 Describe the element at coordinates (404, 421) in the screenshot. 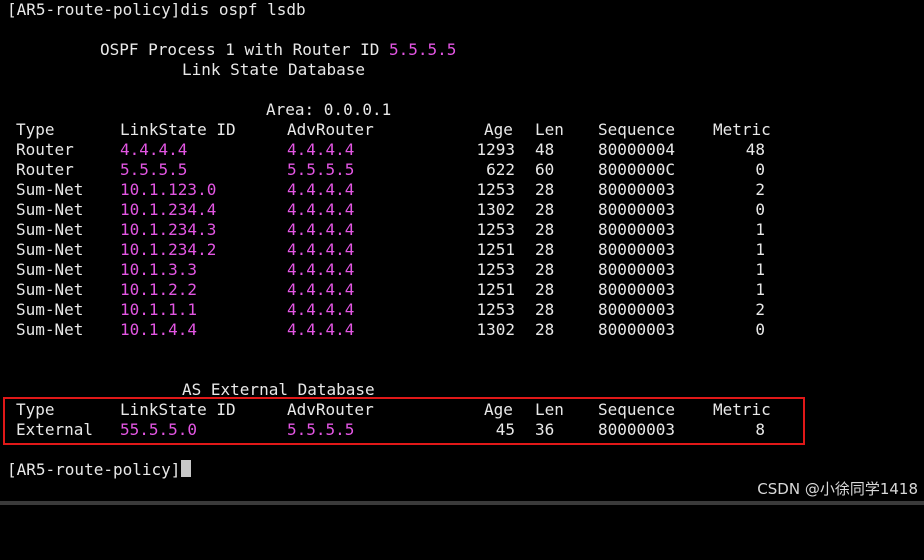

I see `highlight-box` at that location.